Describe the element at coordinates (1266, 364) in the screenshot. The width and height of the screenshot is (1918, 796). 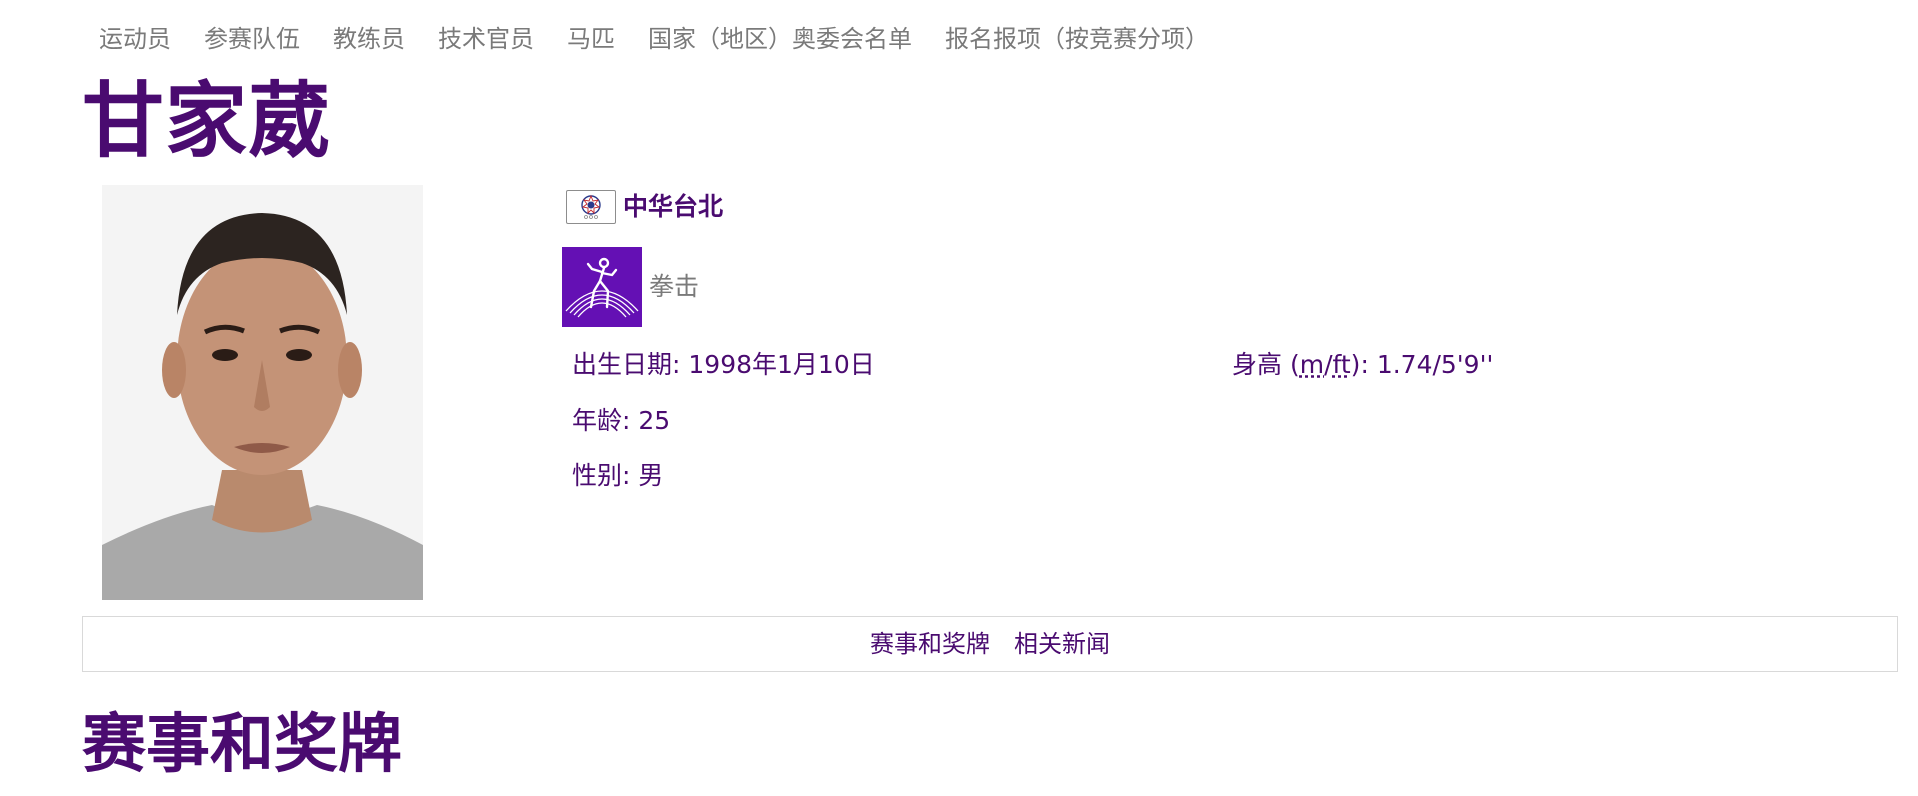
I see `height-label-prefix: 身高 (` at that location.